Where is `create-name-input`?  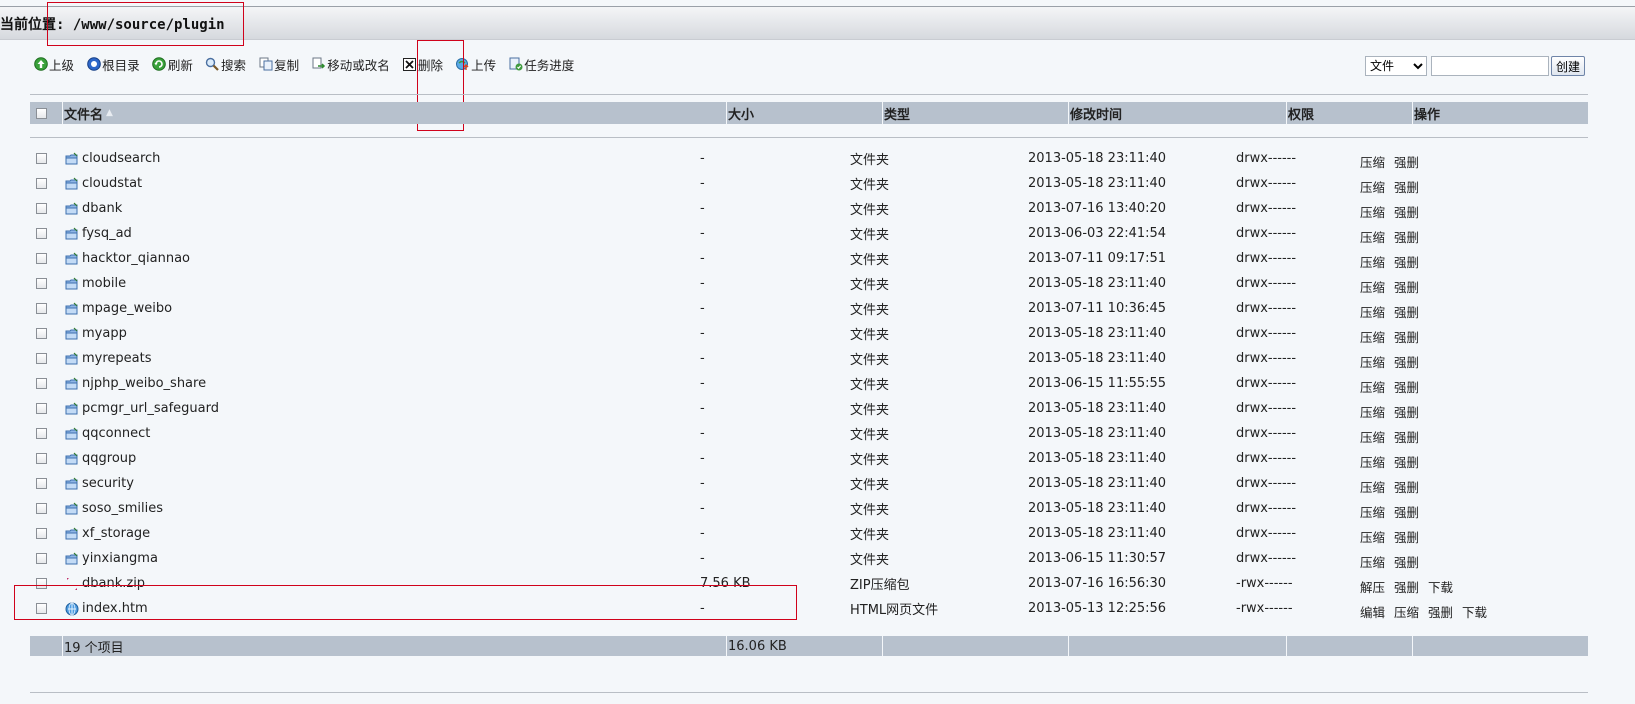 create-name-input is located at coordinates (1489, 66).